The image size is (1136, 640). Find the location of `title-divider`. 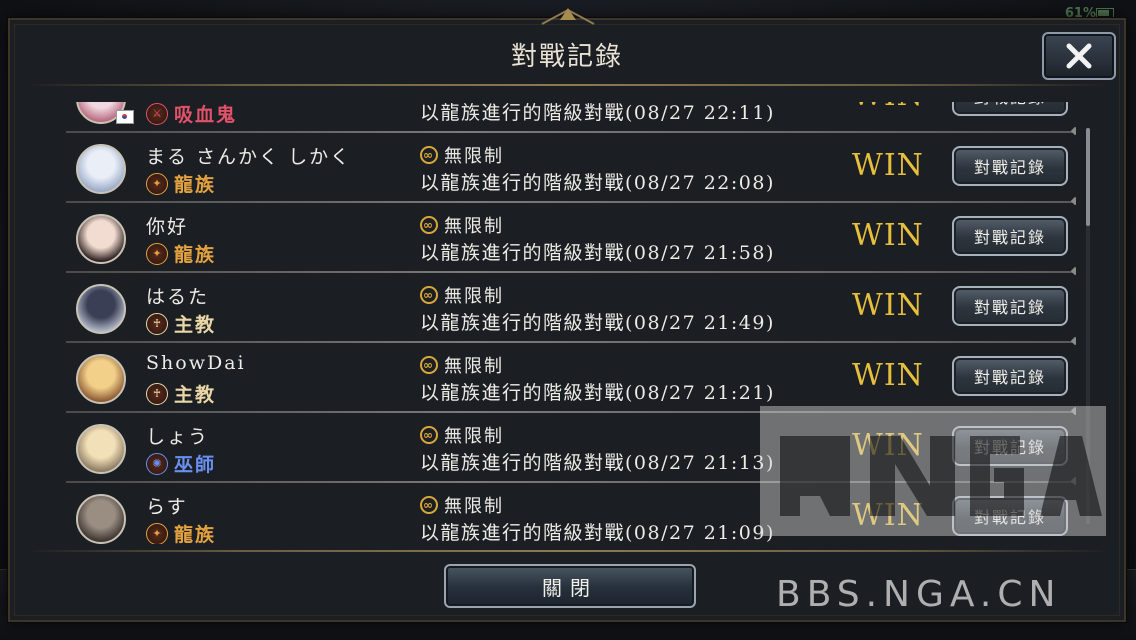

title-divider is located at coordinates (567, 85).